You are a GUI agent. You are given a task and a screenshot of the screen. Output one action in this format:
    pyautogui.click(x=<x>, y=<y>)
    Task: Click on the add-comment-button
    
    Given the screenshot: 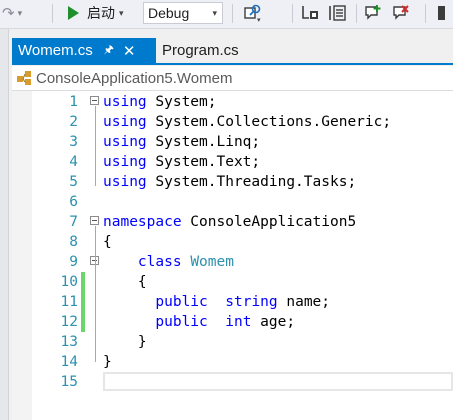 What is the action you would take?
    pyautogui.click(x=373, y=13)
    